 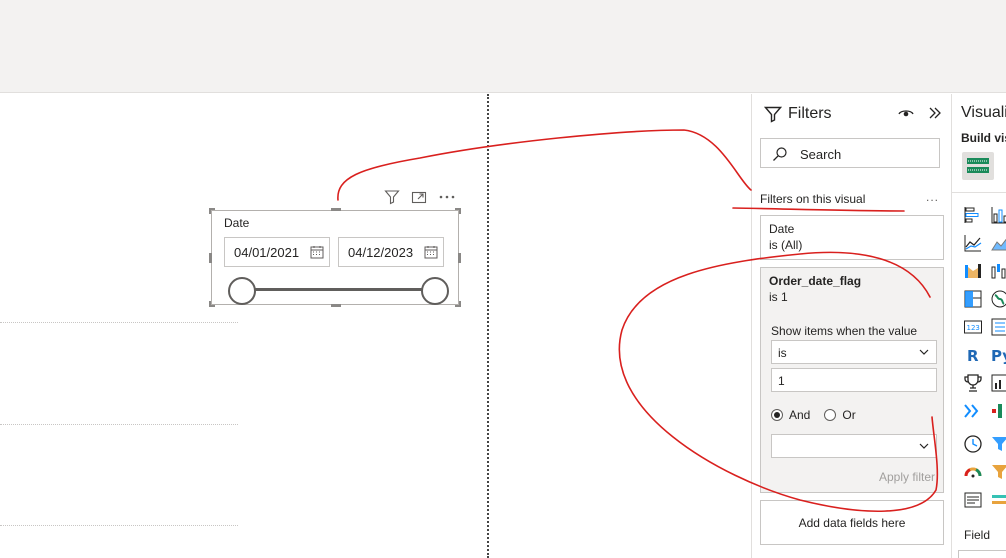 I want to click on build-visual-tab: Build visual, so click(x=983, y=138).